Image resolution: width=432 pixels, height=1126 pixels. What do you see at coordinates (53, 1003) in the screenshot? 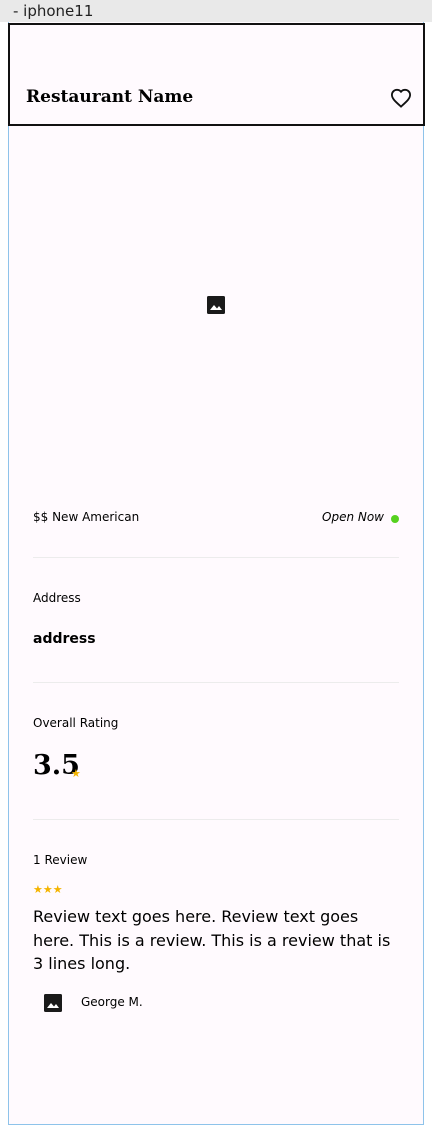
I see `avatar` at bounding box center [53, 1003].